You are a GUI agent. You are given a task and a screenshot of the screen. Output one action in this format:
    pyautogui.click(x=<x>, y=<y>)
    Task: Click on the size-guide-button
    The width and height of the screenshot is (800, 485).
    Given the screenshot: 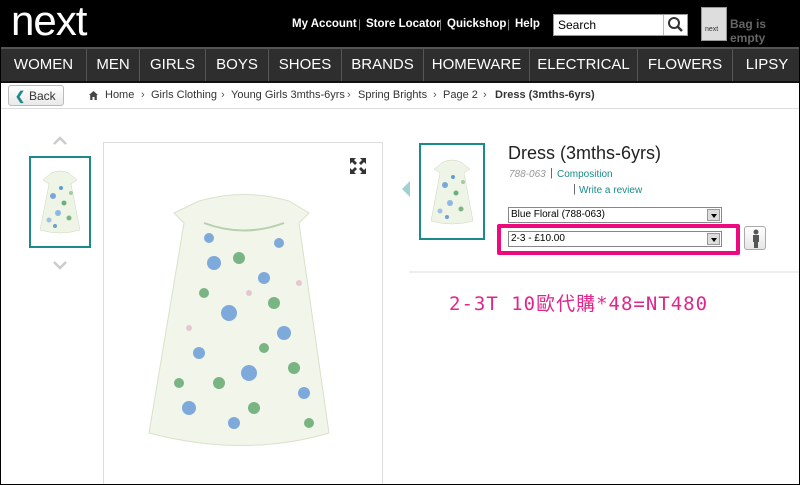 What is the action you would take?
    pyautogui.click(x=755, y=238)
    